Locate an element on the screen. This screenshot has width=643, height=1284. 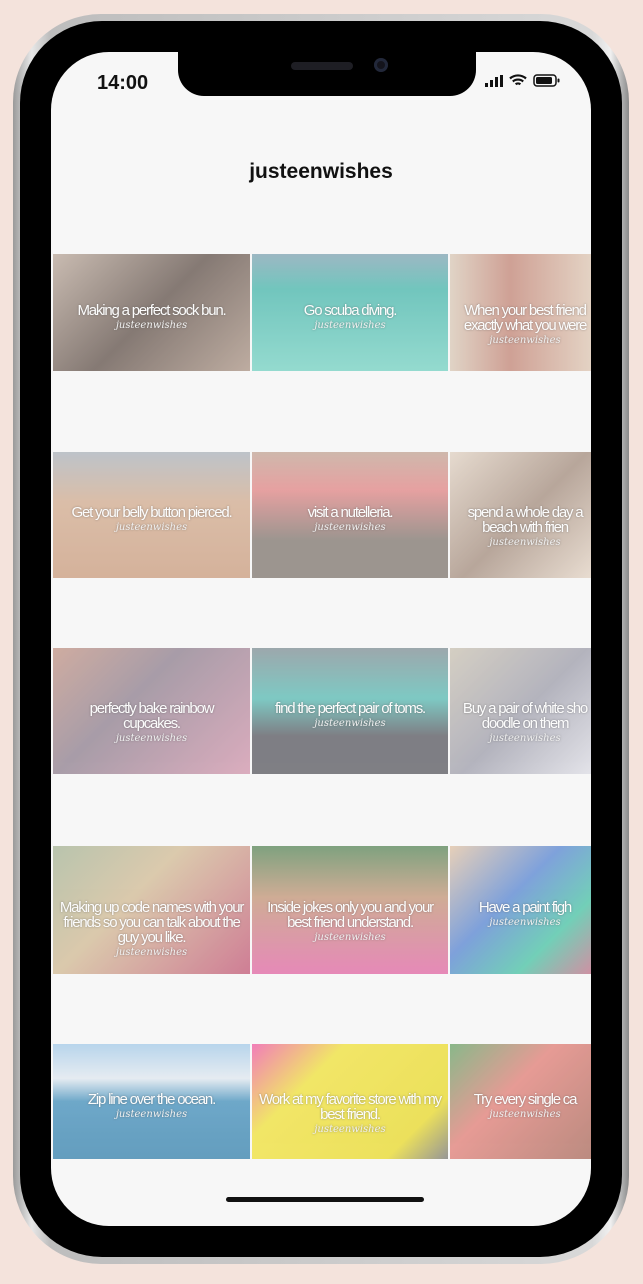
caption-text: find the perfect pair of toms. is located at coordinates (350, 708).